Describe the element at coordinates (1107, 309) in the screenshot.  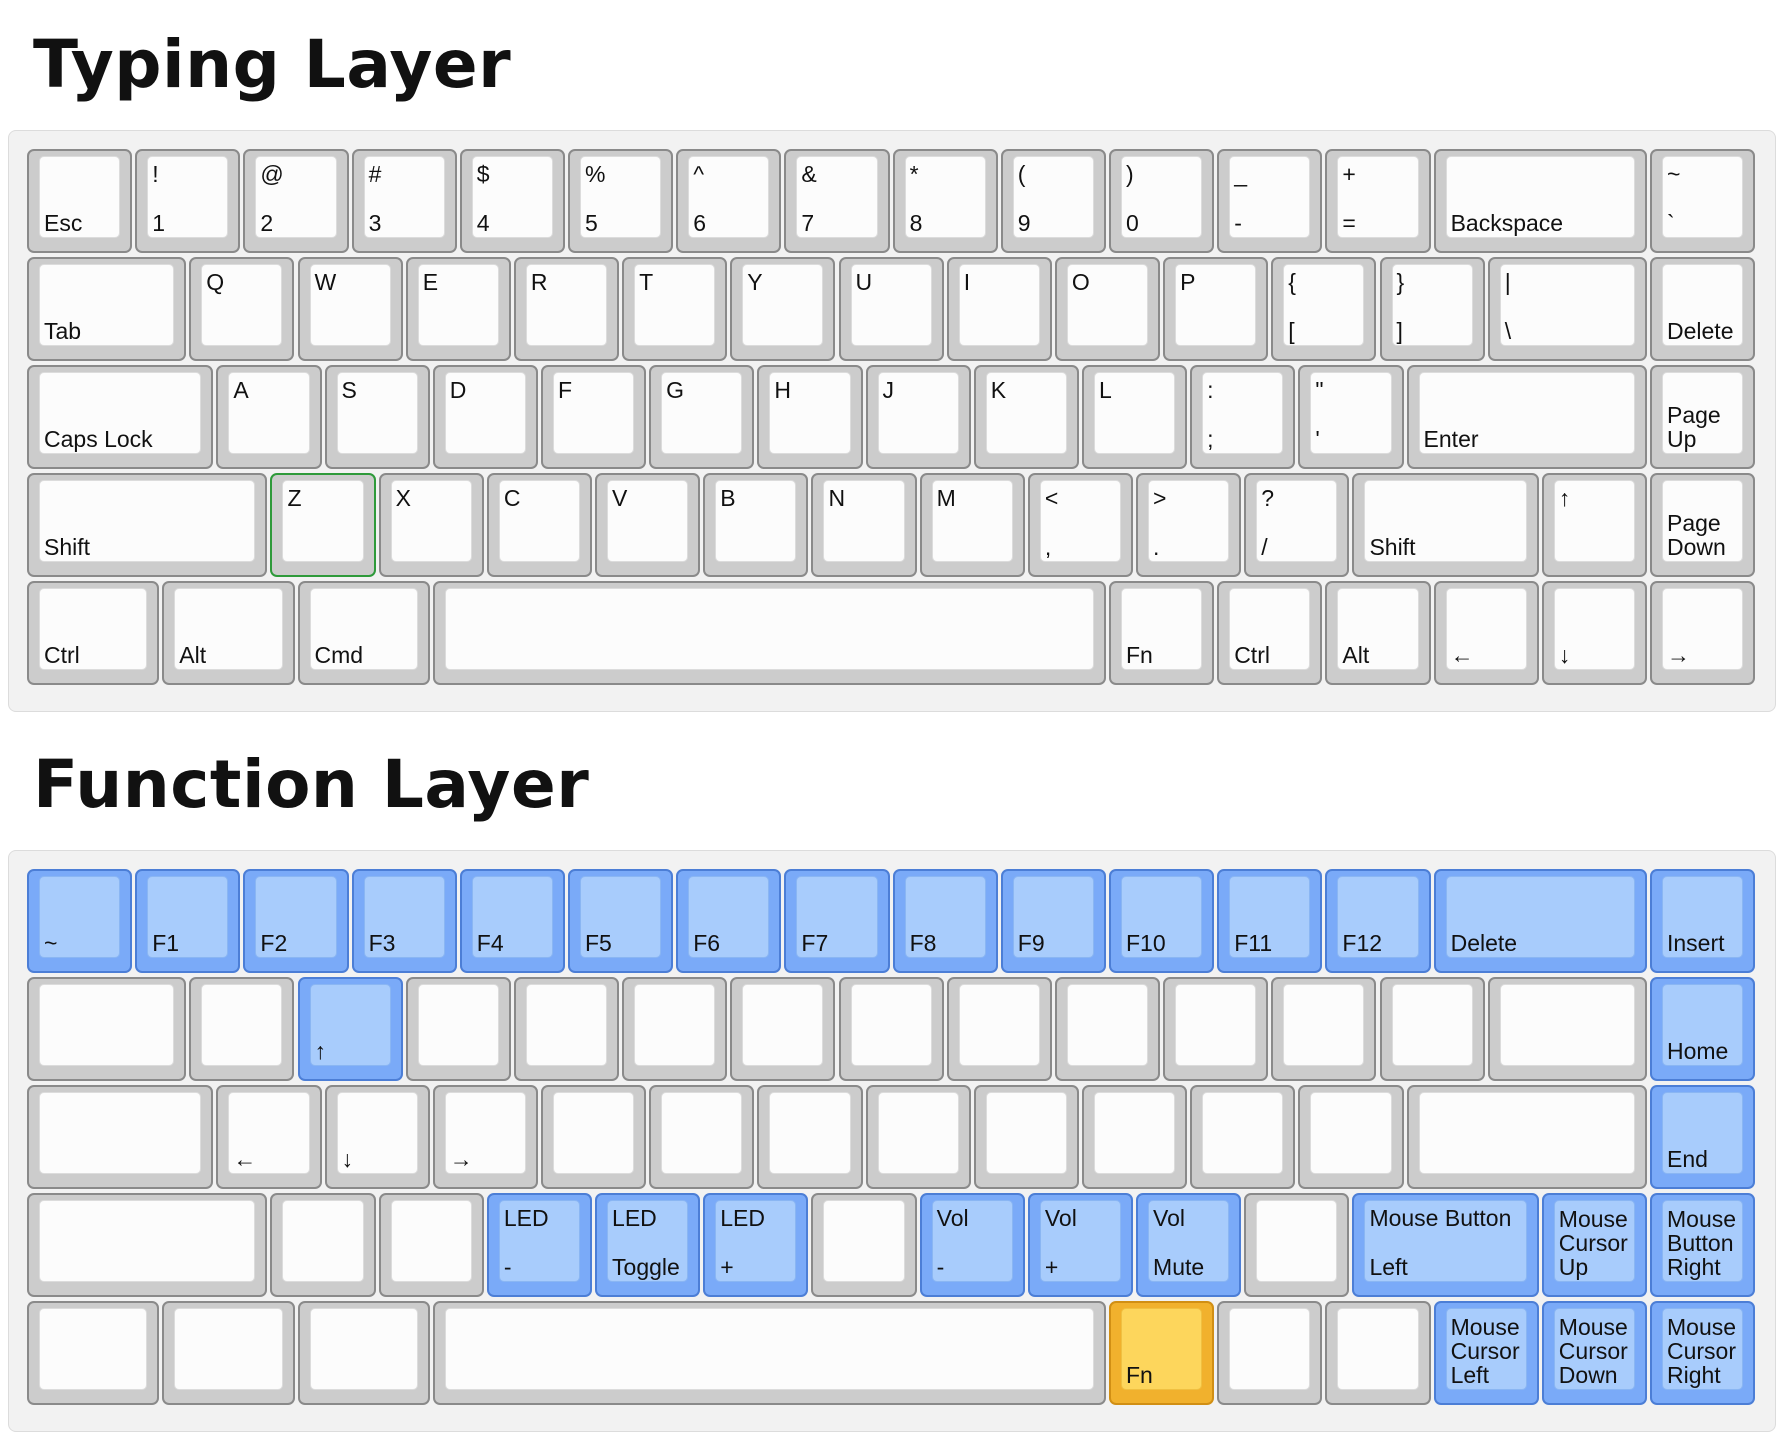
I see `key-o: O` at that location.